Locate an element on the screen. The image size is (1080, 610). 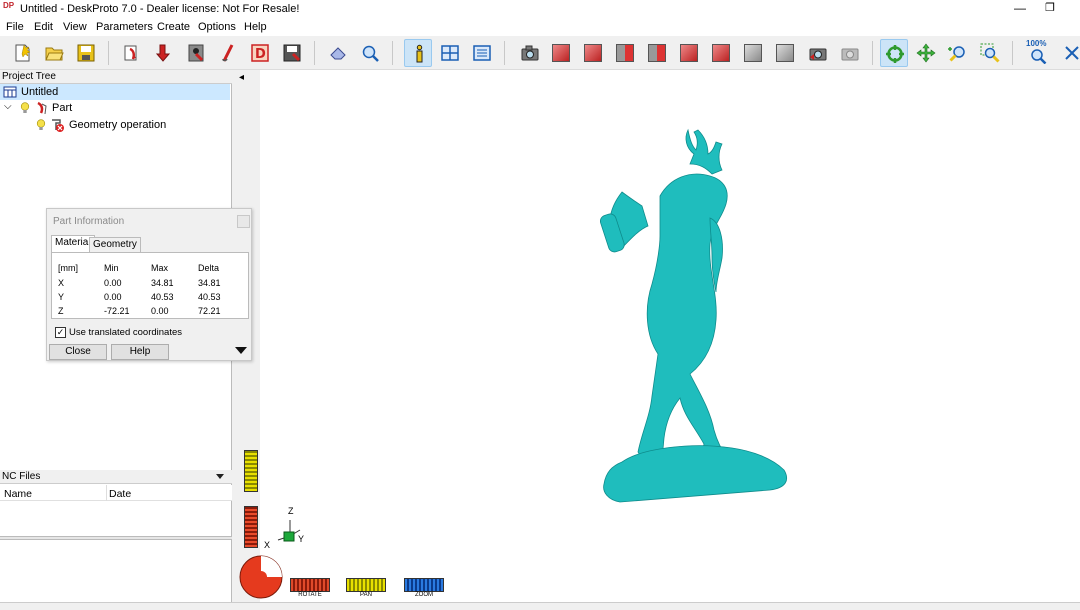
expand-chevron-icon: ⌵ is located at coordinates (8, 107).